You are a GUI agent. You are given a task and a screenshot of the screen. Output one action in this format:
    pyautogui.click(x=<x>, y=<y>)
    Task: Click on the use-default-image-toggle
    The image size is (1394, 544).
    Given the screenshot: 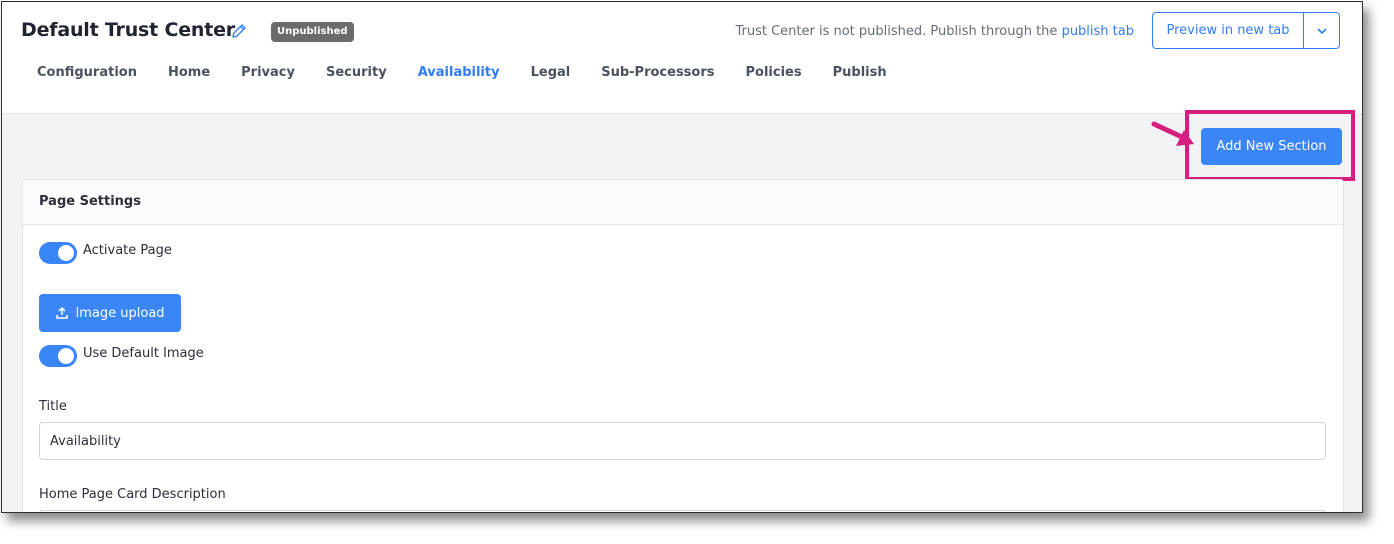 What is the action you would take?
    pyautogui.click(x=58, y=356)
    